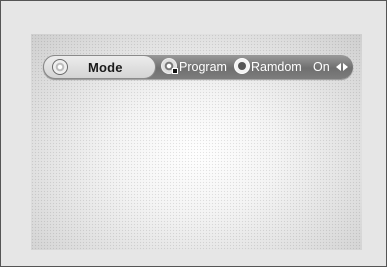 The width and height of the screenshot is (387, 267). What do you see at coordinates (321, 67) in the screenshot?
I see `random-value: On` at bounding box center [321, 67].